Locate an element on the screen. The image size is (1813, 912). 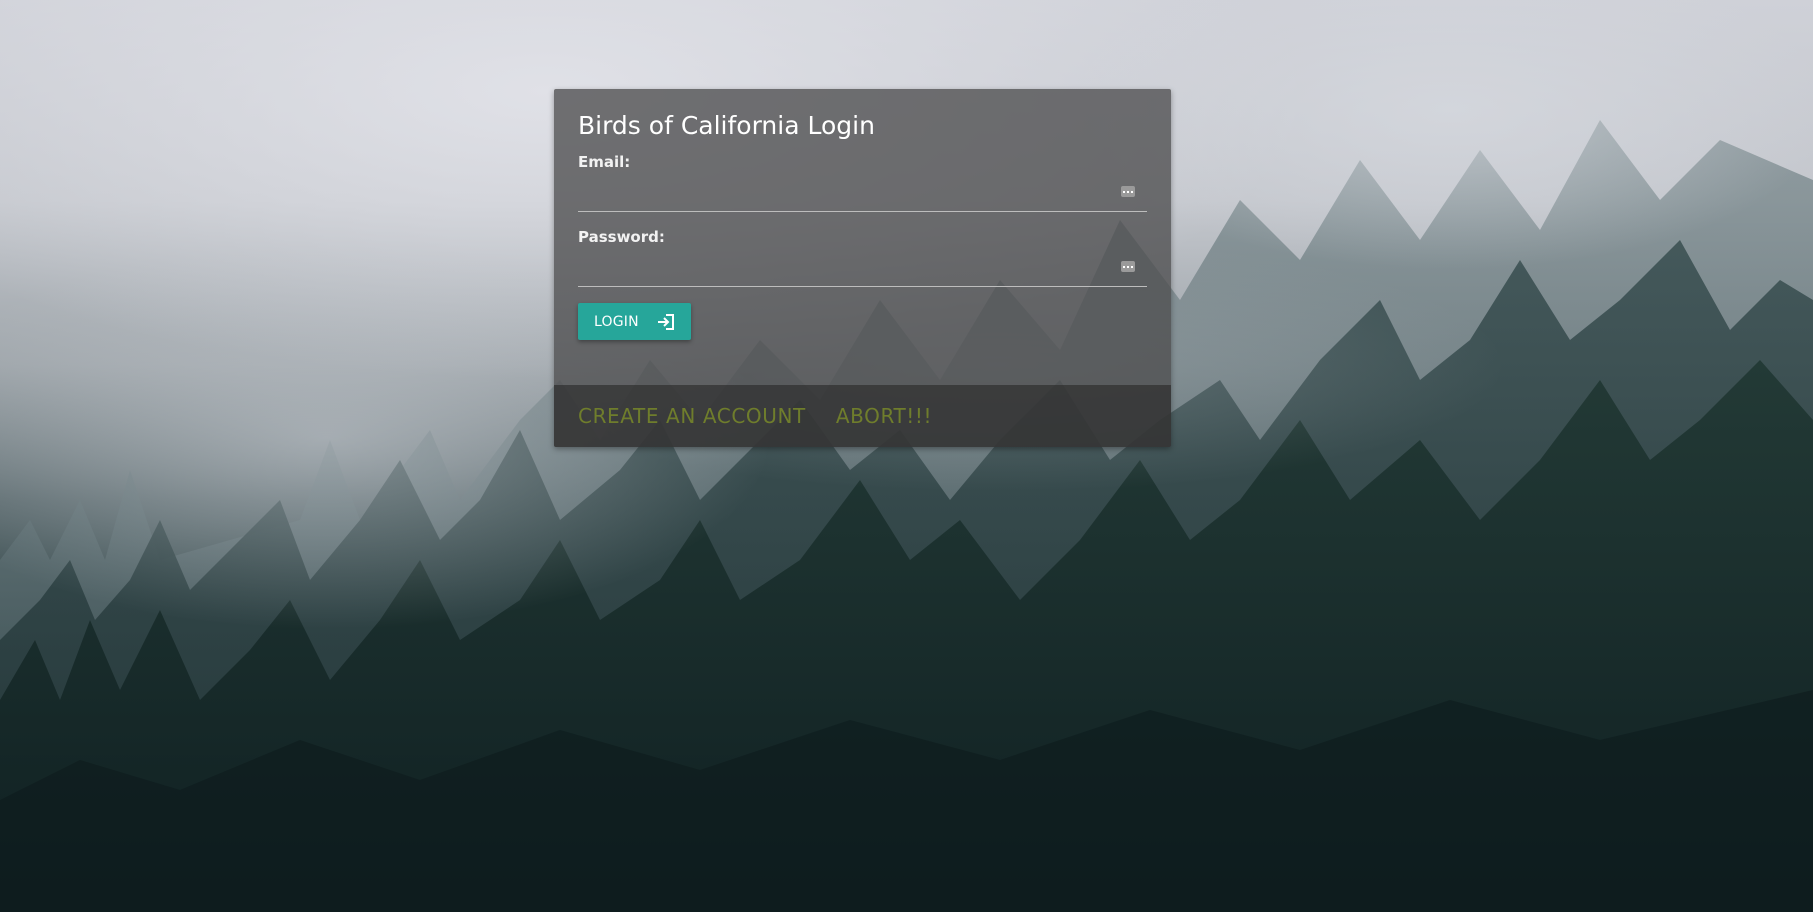
abort-link: ABORT!!! is located at coordinates (884, 416).